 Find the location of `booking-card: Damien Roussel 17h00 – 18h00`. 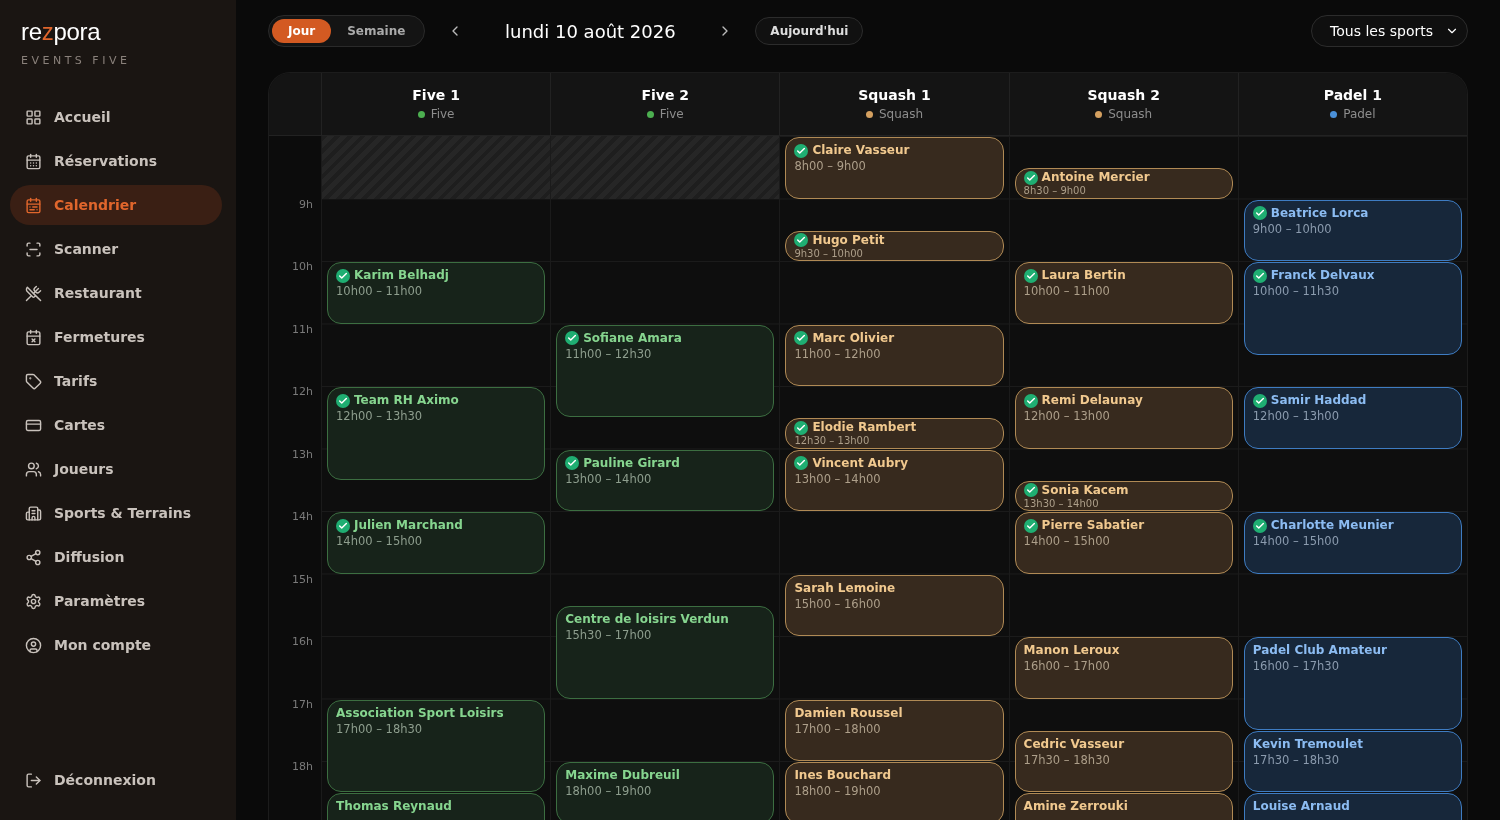

booking-card: Damien Roussel 17h00 – 18h00 is located at coordinates (894, 730).